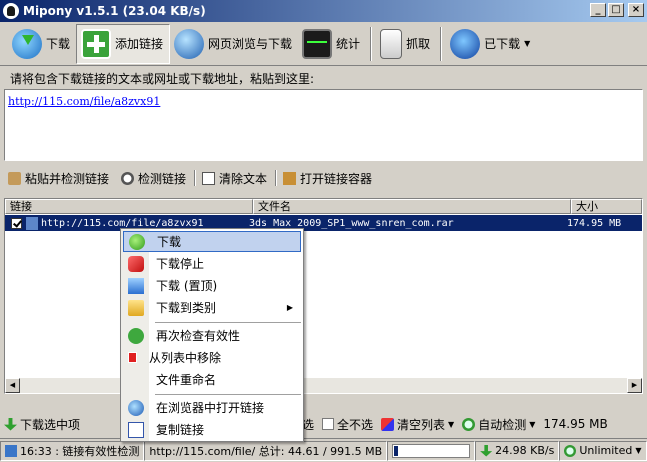 The width and height of the screenshot is (647, 462). I want to click on add-links-tab: 添加链接, so click(123, 43).